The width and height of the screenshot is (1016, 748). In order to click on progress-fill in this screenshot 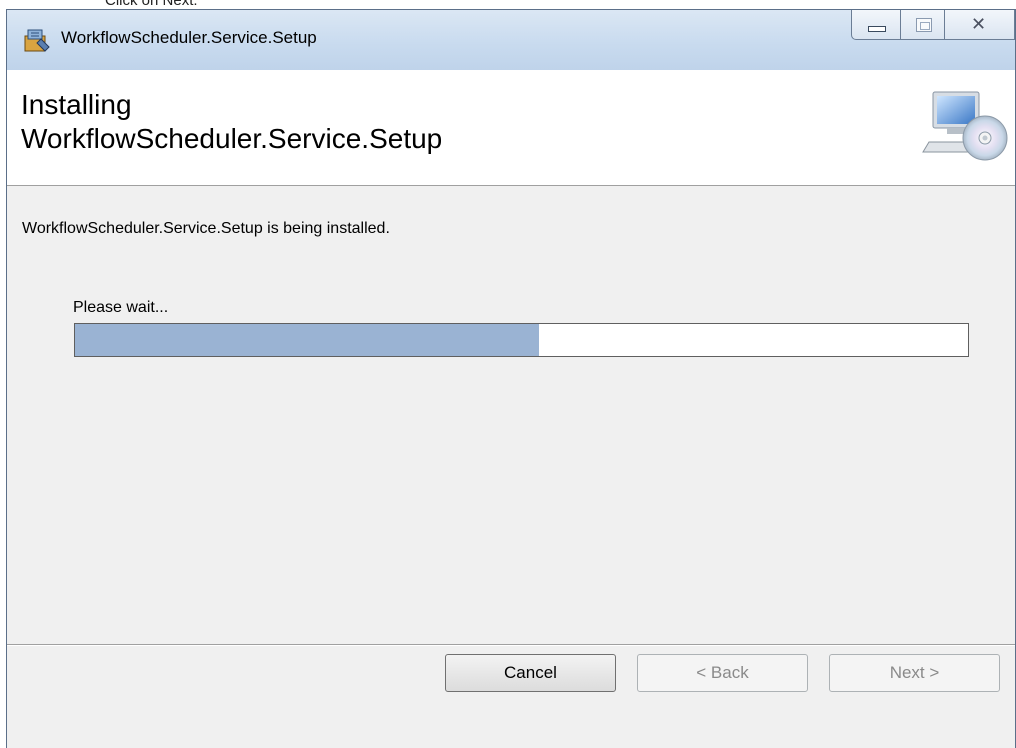, I will do `click(307, 340)`.